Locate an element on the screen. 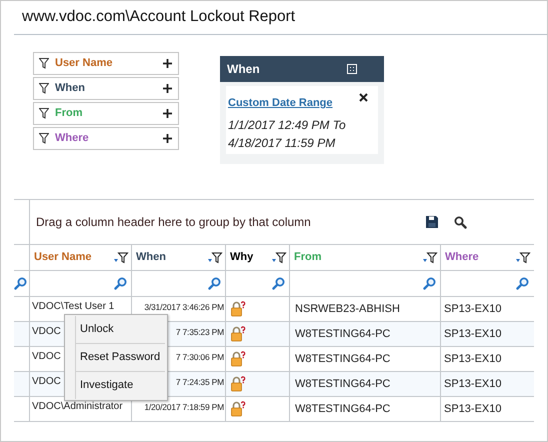 This screenshot has width=548, height=442. table-cell: VDOC\Test User 1 is located at coordinates (73, 307).